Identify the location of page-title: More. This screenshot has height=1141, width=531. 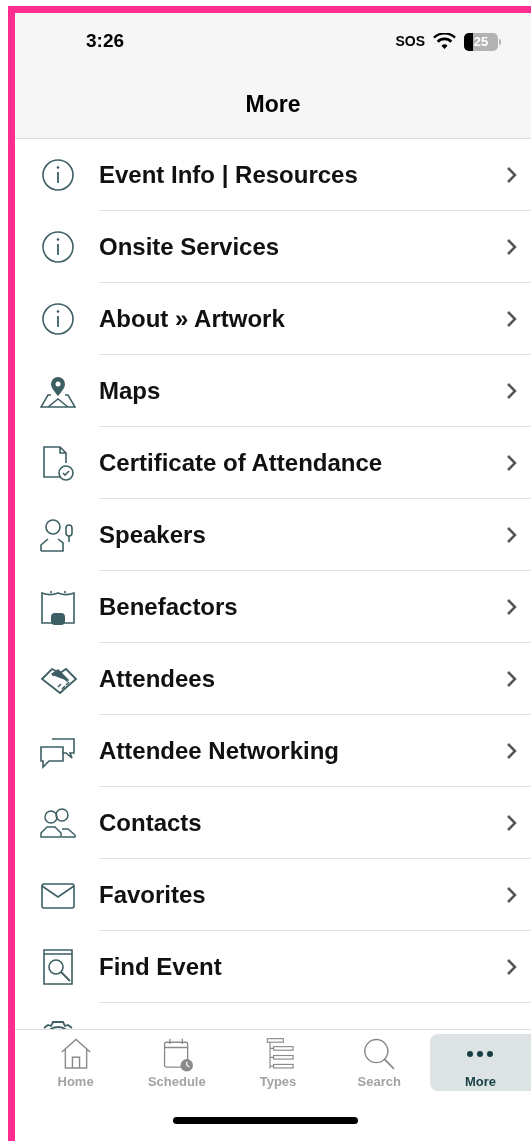
(273, 104).